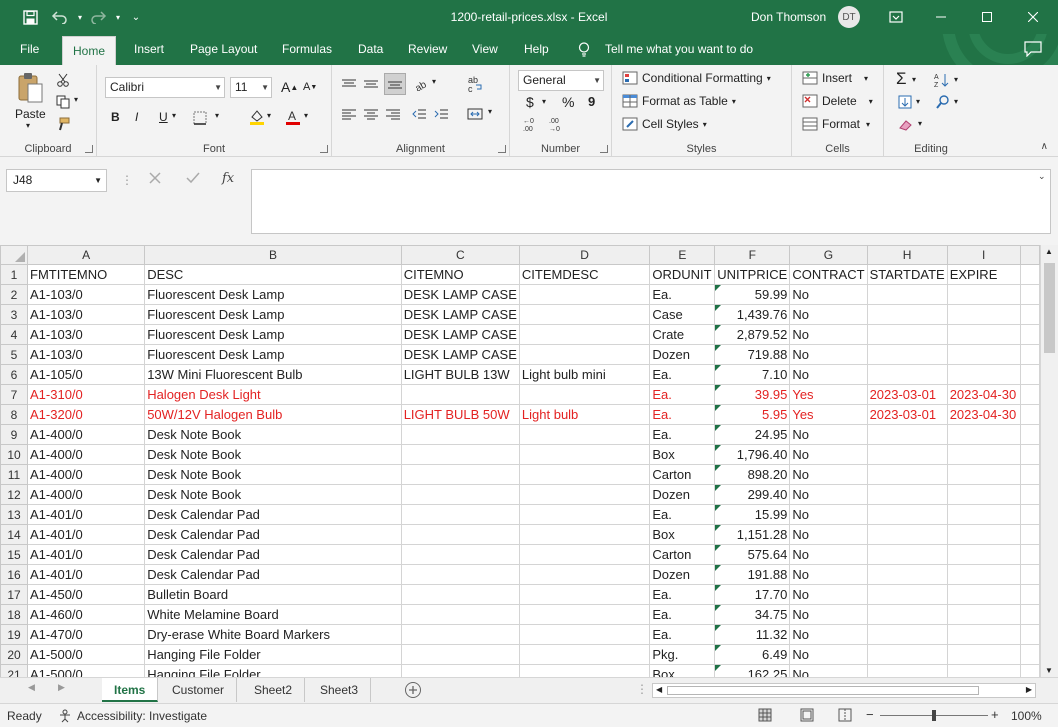  What do you see at coordinates (682, 255) in the screenshot?
I see `column-header: E` at bounding box center [682, 255].